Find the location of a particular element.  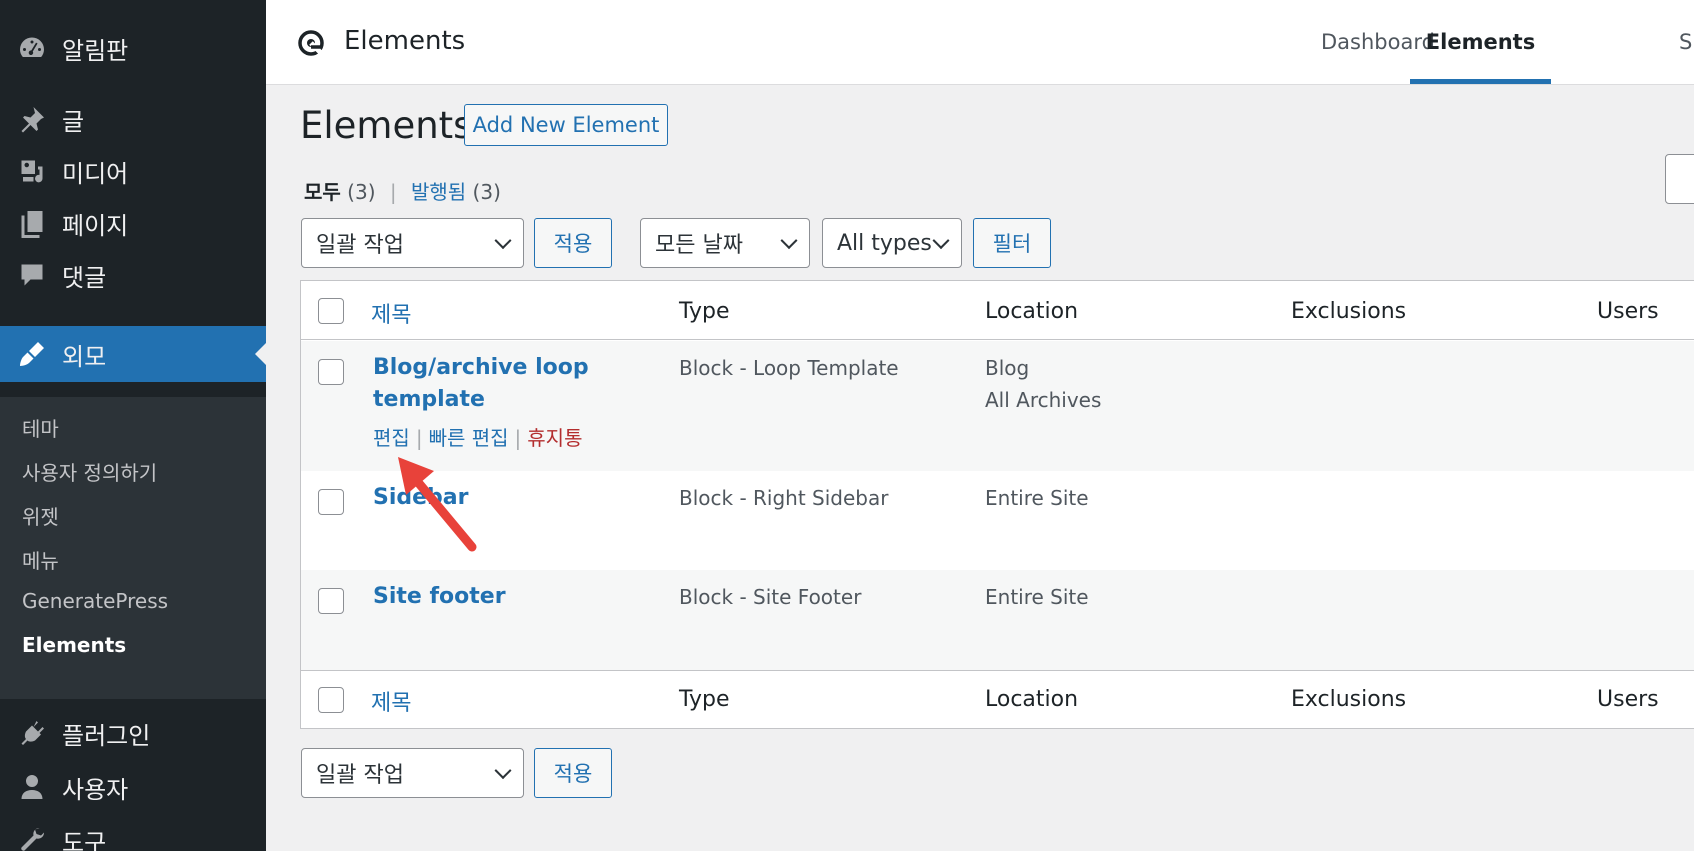

row-type: Block - Right Sidebar is located at coordinates (784, 498).